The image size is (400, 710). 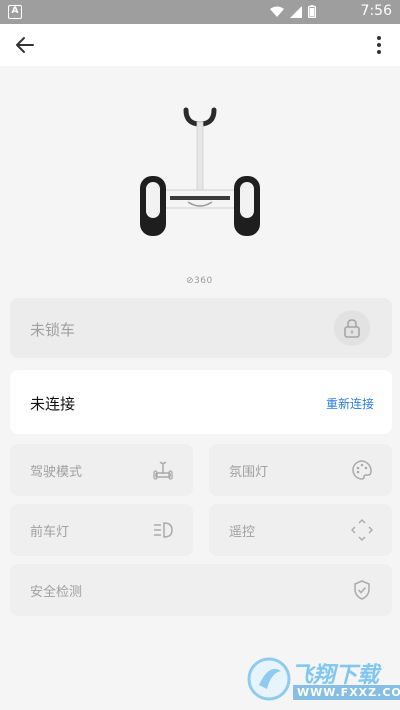 I want to click on watermark-logo, so click(x=269, y=679).